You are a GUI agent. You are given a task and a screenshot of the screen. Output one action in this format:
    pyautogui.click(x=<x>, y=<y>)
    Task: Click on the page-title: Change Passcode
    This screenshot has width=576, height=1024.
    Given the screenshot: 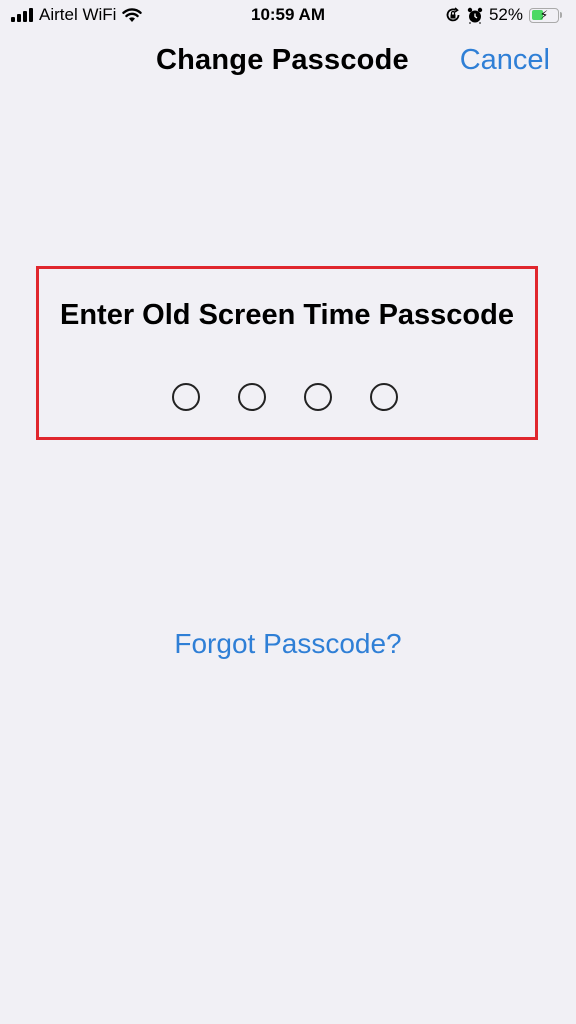 What is the action you would take?
    pyautogui.click(x=282, y=60)
    